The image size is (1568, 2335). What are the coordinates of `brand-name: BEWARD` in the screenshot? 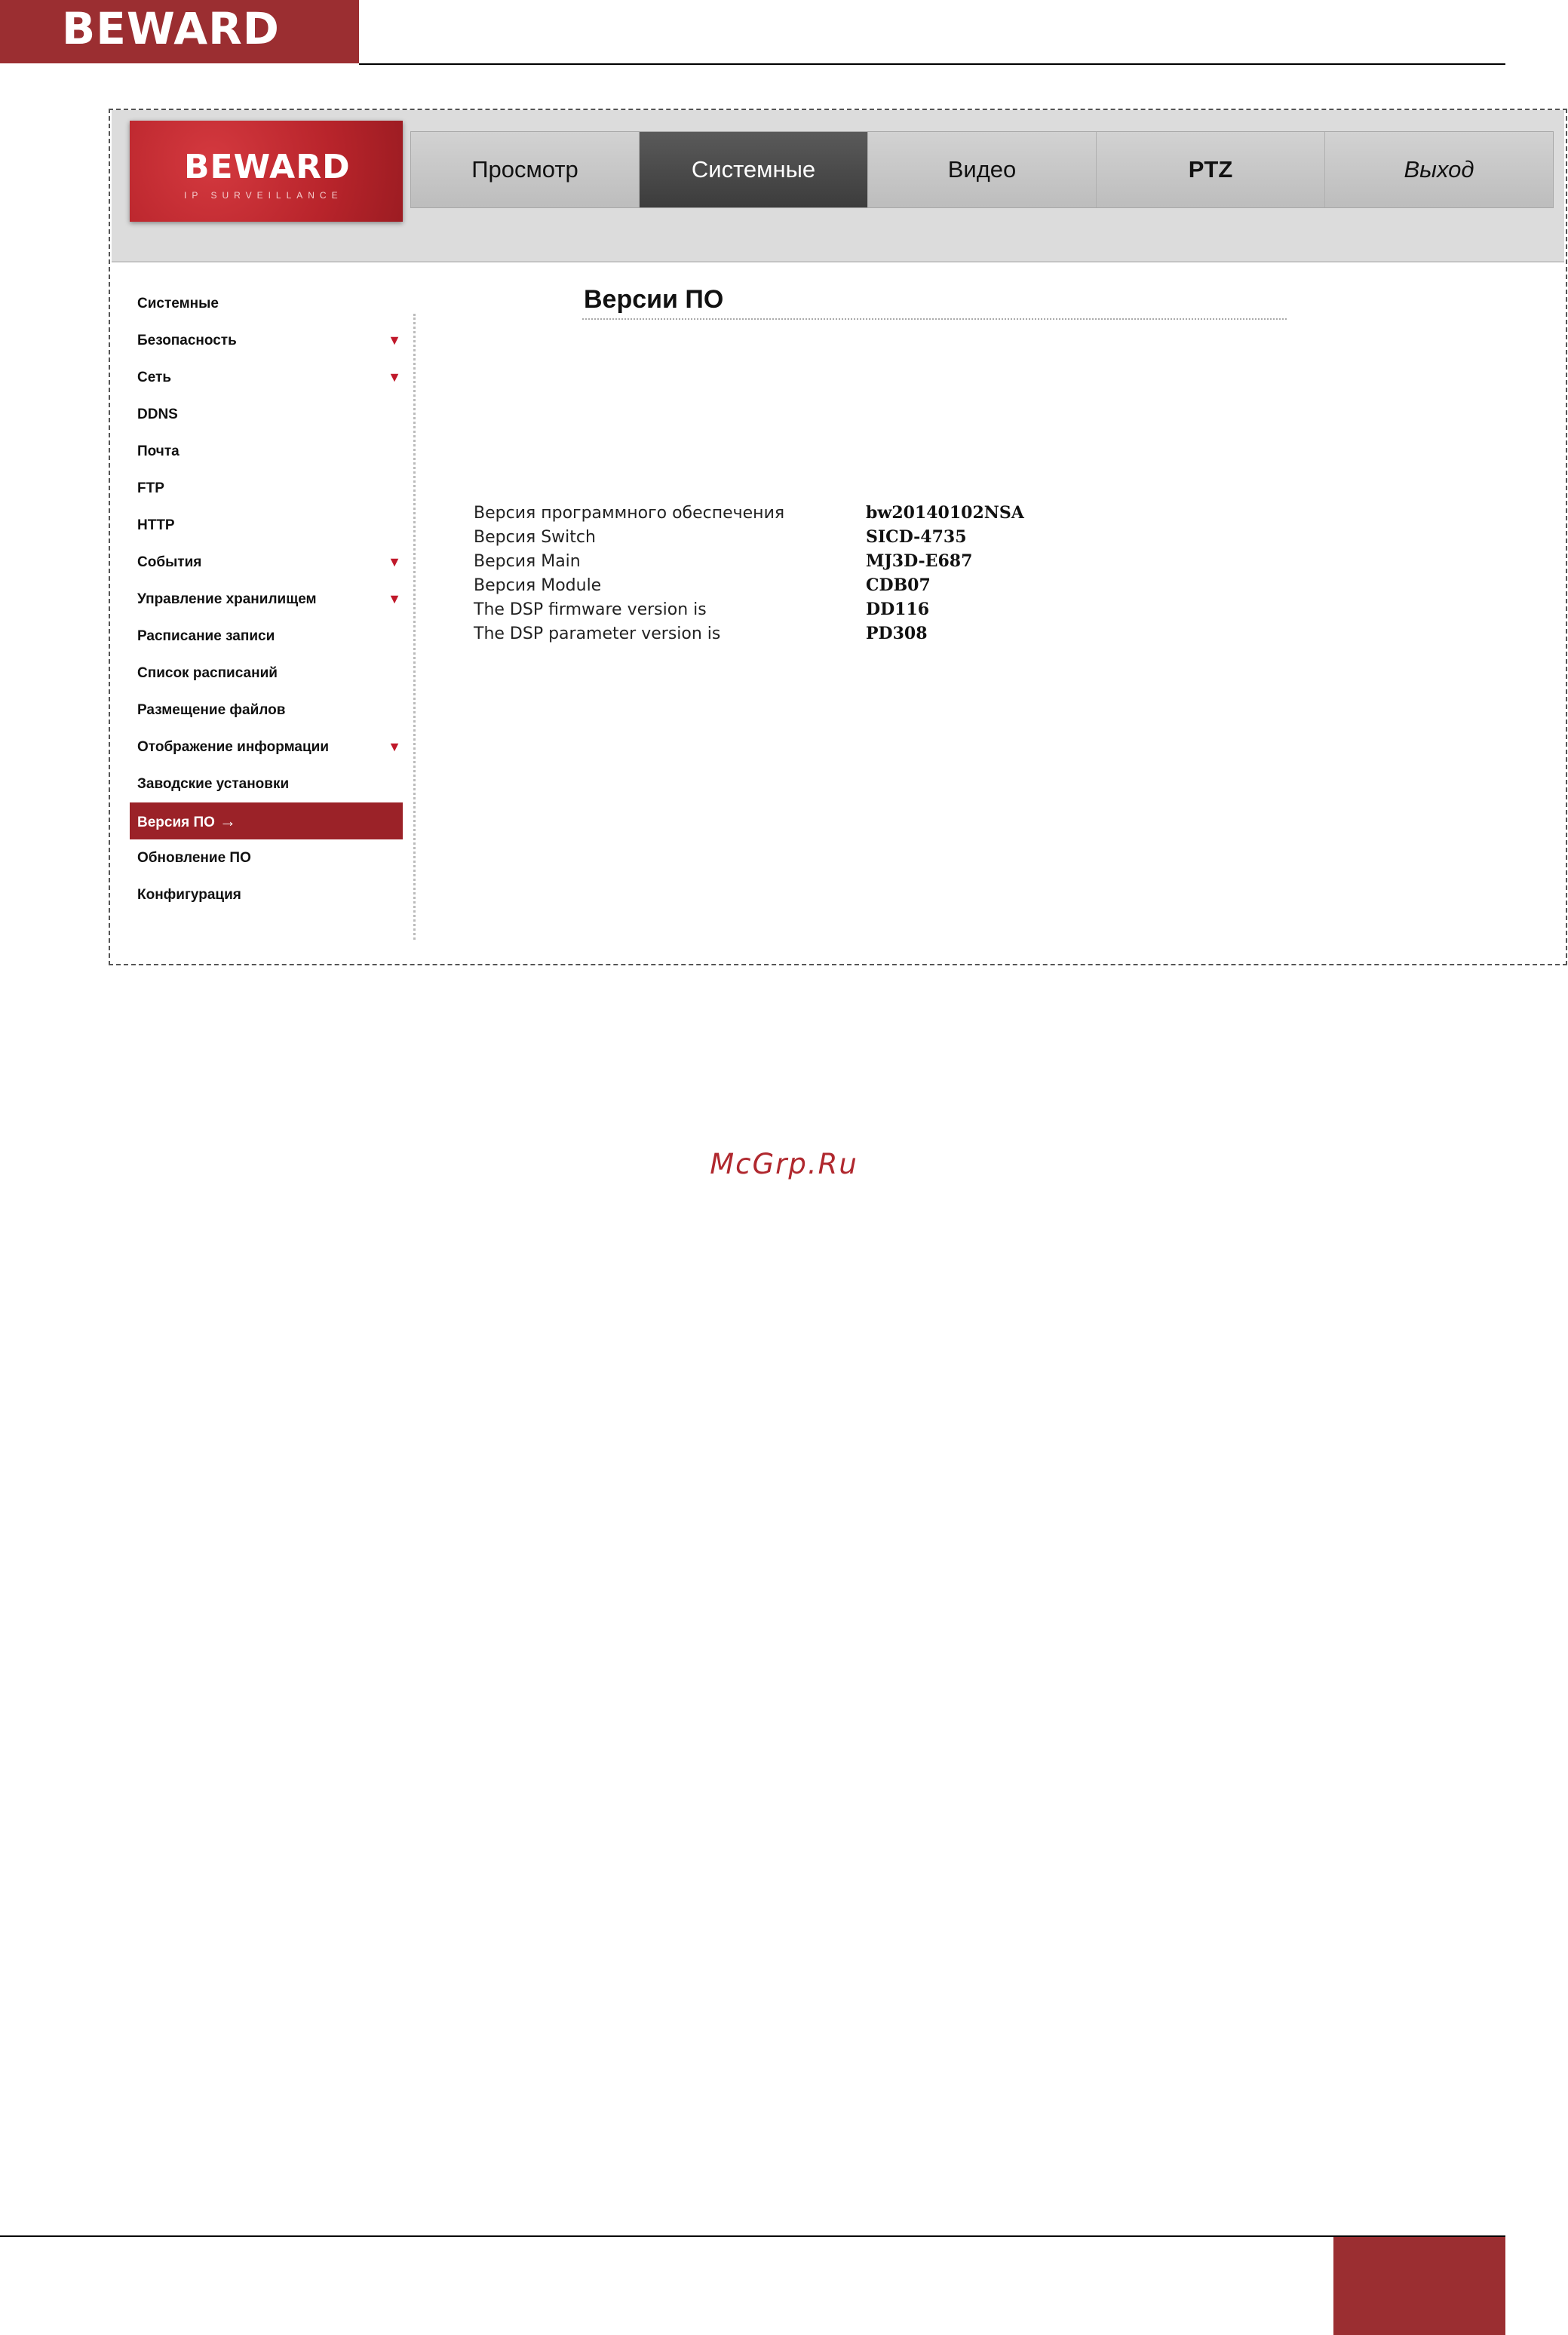 It's located at (267, 167).